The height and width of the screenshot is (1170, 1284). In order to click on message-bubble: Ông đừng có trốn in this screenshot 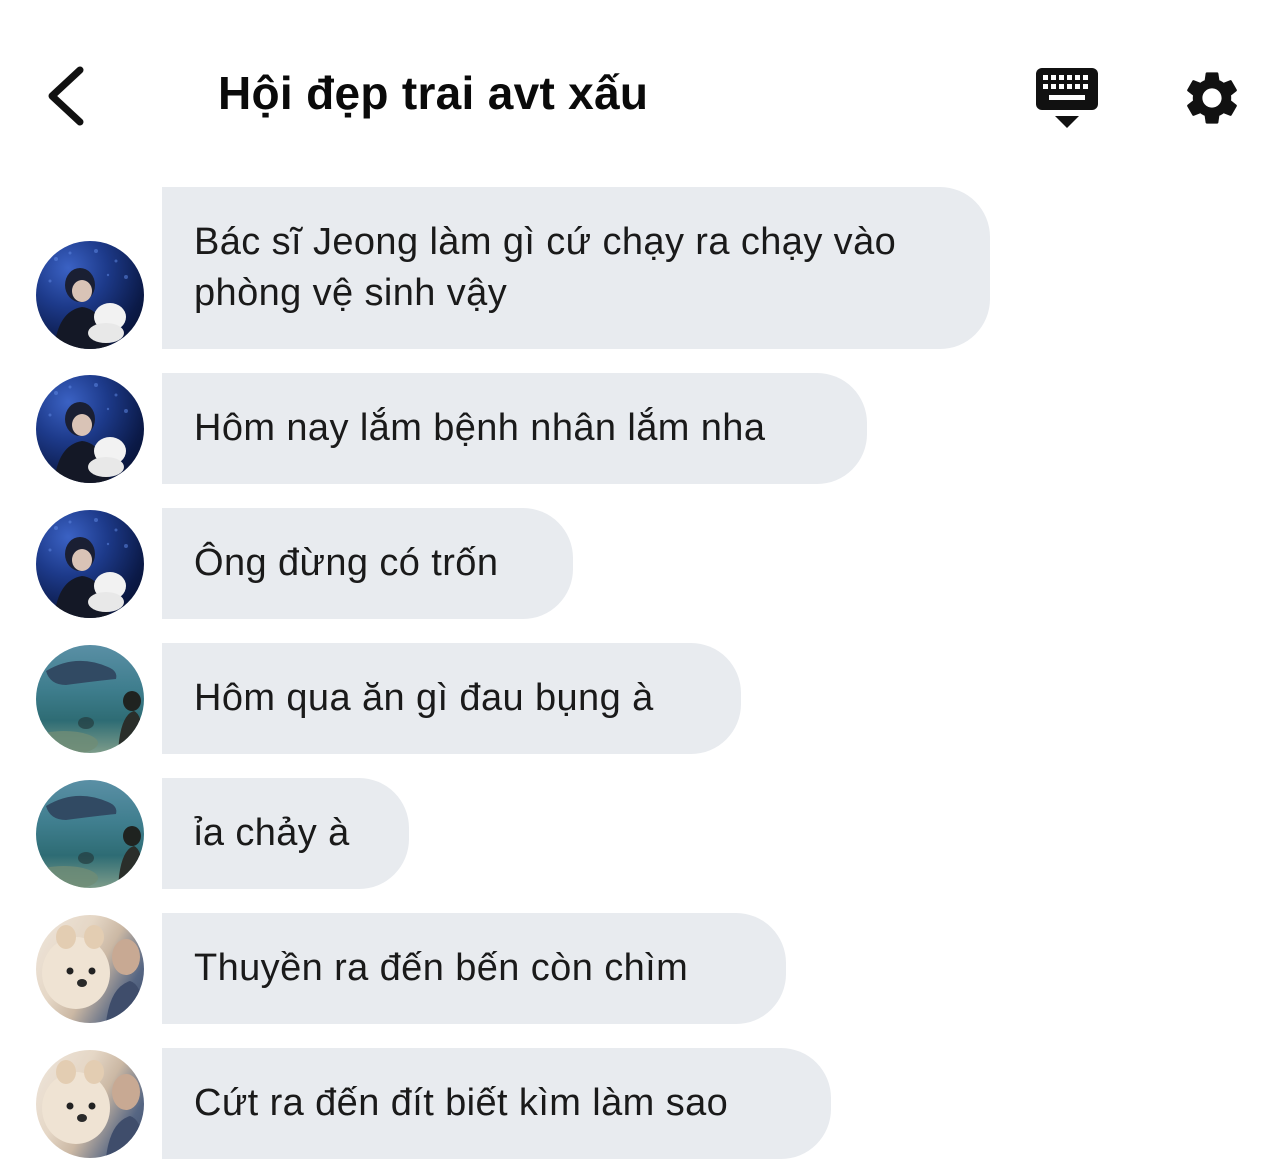, I will do `click(367, 563)`.